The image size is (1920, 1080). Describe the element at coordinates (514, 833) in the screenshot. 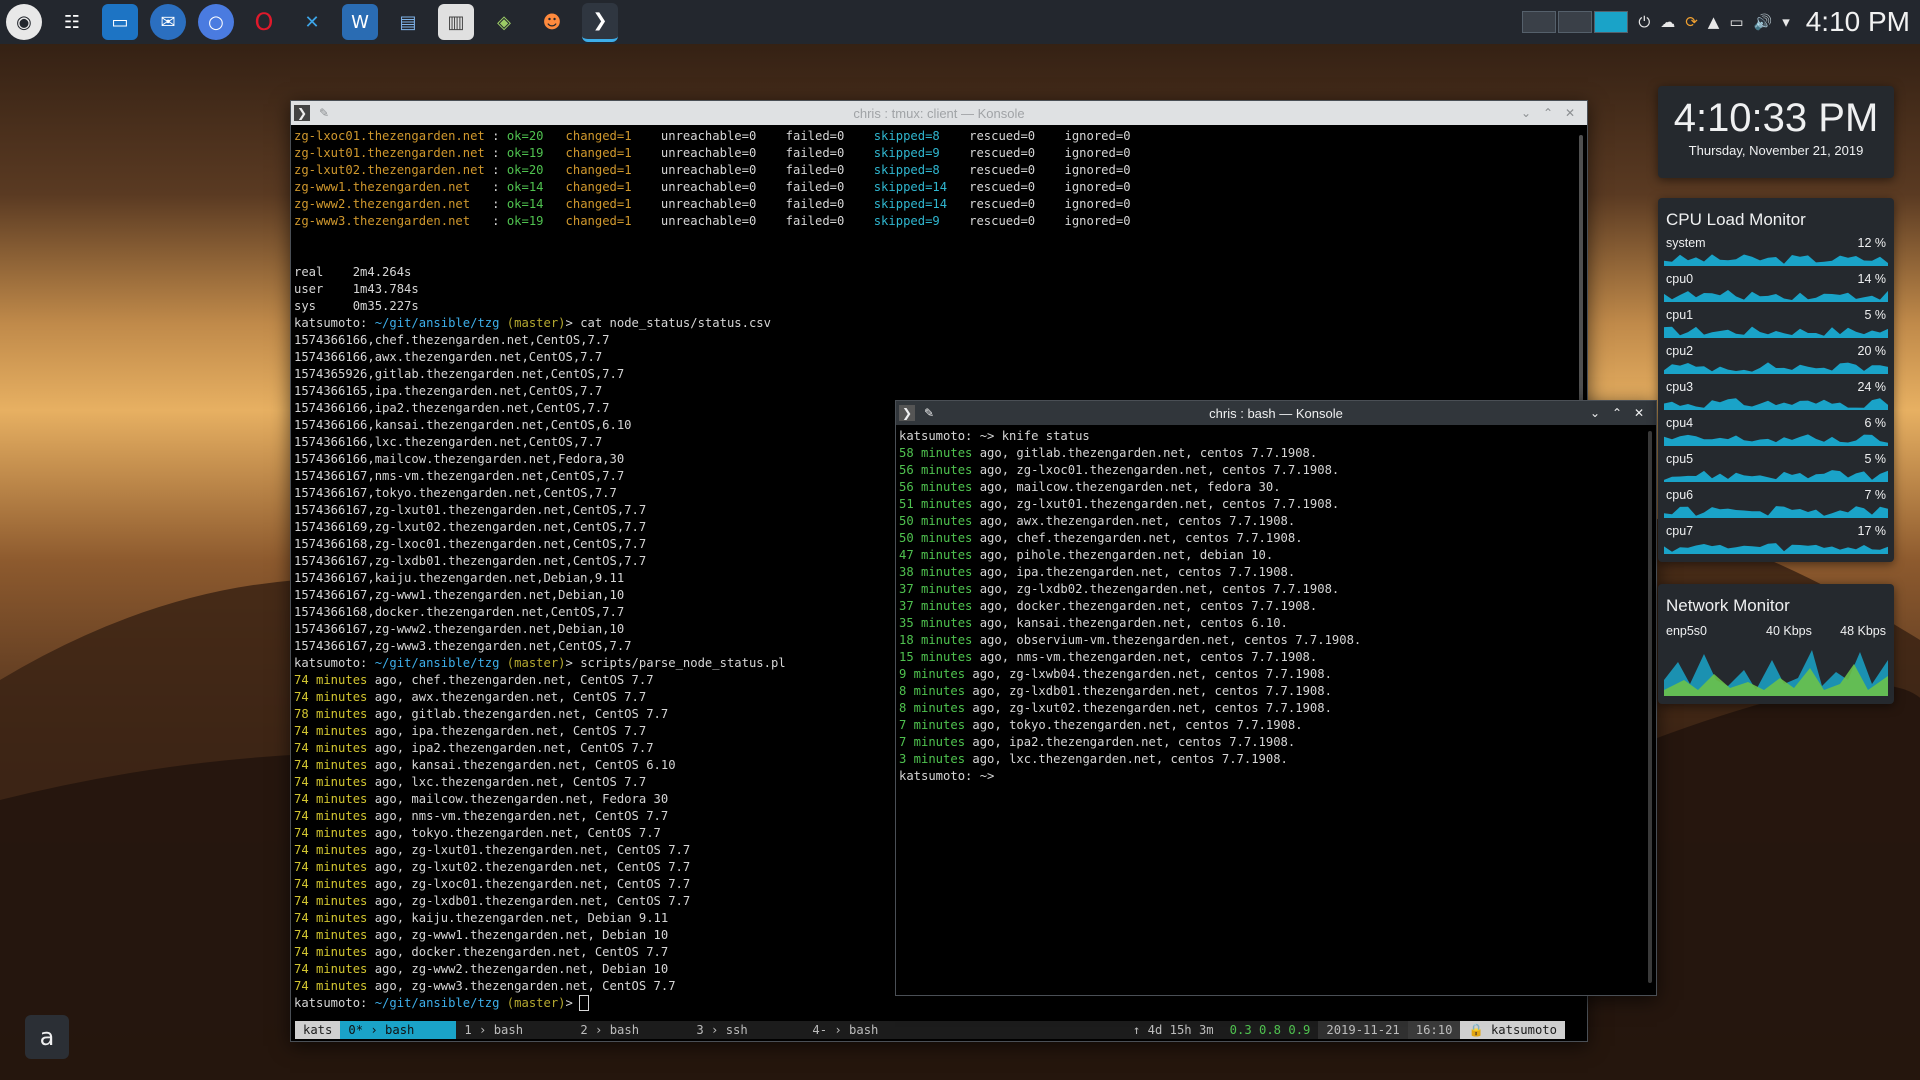

I see `status-text: ago, tokyo.thezengarden.net, CentOS 7.7` at that location.